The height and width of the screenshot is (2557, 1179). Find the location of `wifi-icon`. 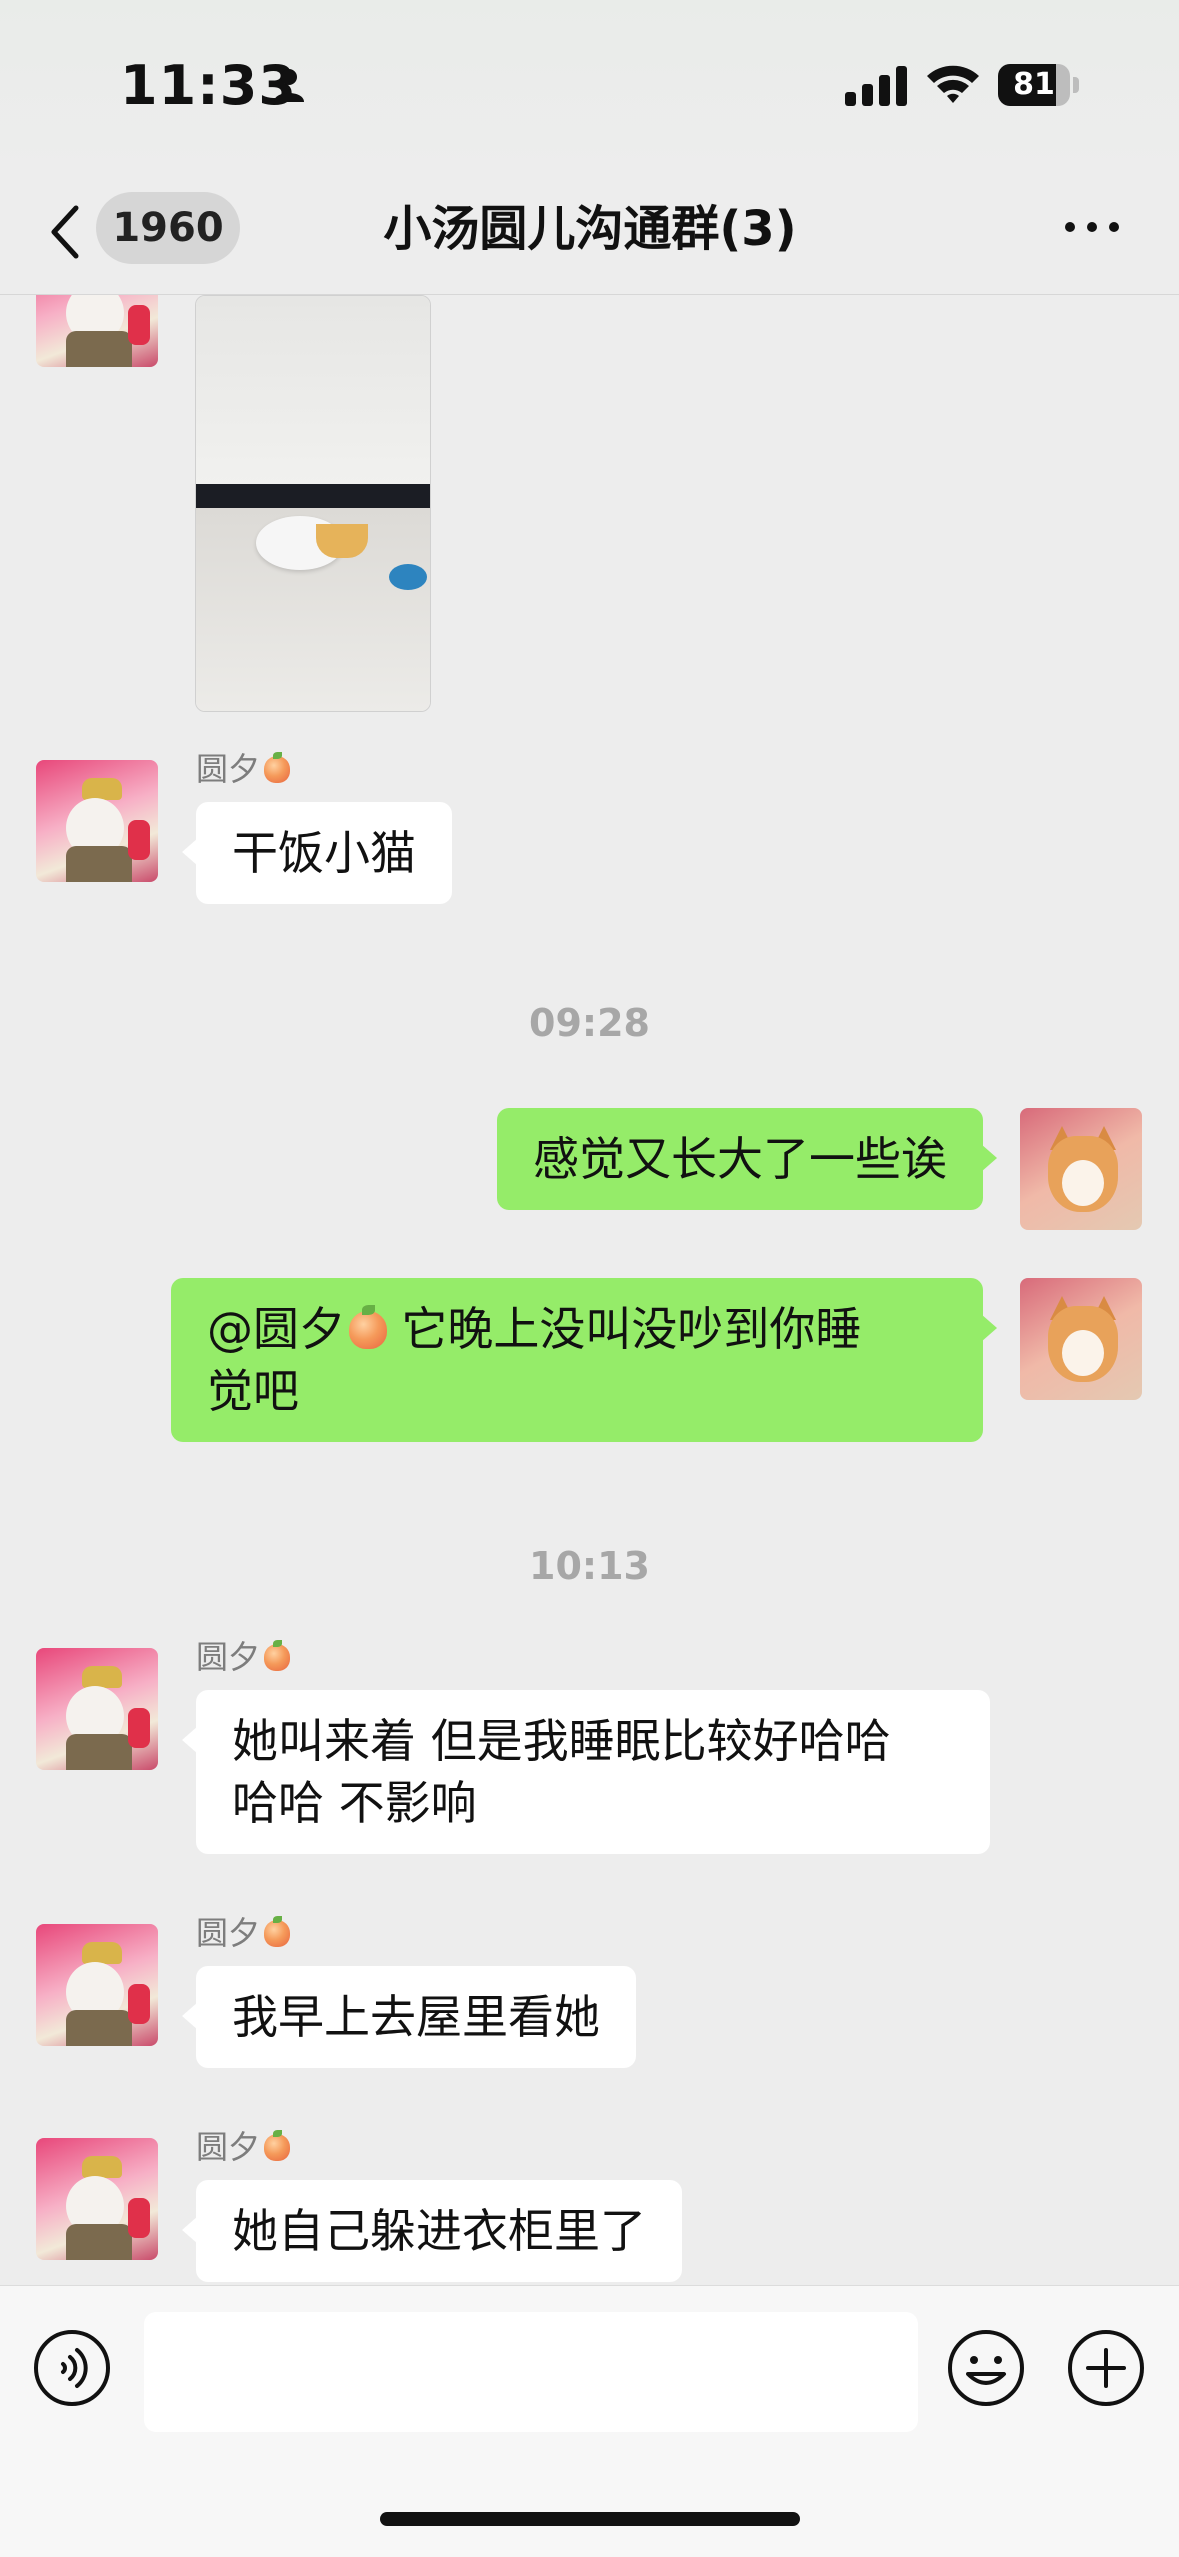

wifi-icon is located at coordinates (953, 84).